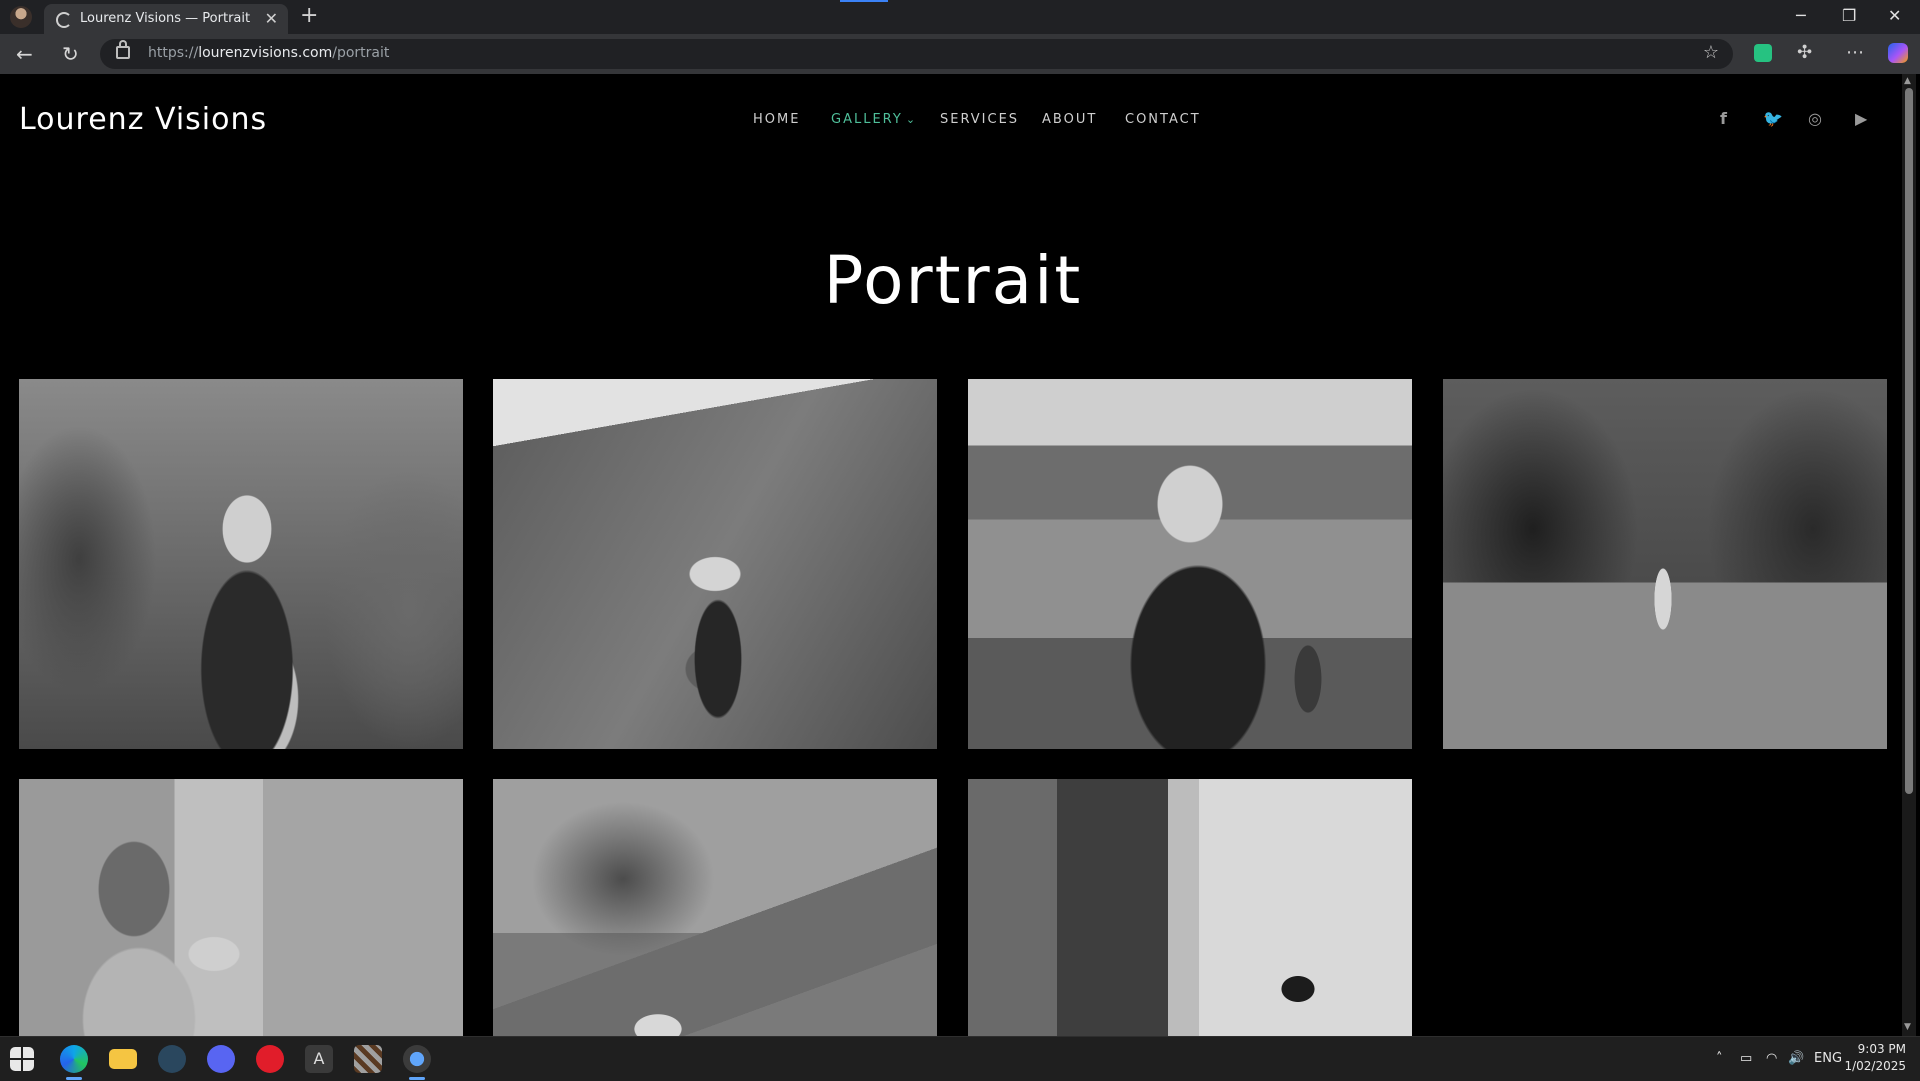 This screenshot has width=1920, height=1081. What do you see at coordinates (241, 907) in the screenshot?
I see `gallery-photo-man-in-cafe` at bounding box center [241, 907].